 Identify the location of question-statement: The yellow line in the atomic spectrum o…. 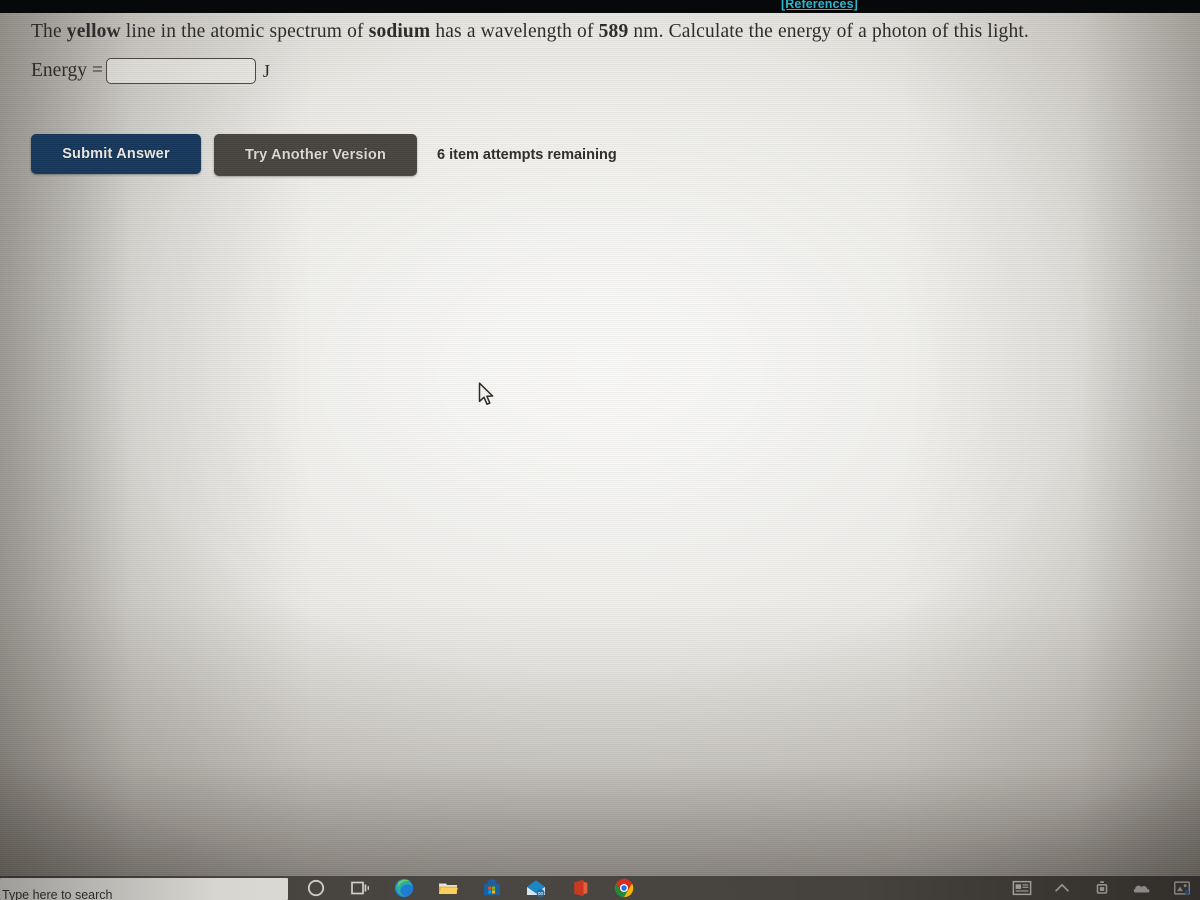
(556, 32).